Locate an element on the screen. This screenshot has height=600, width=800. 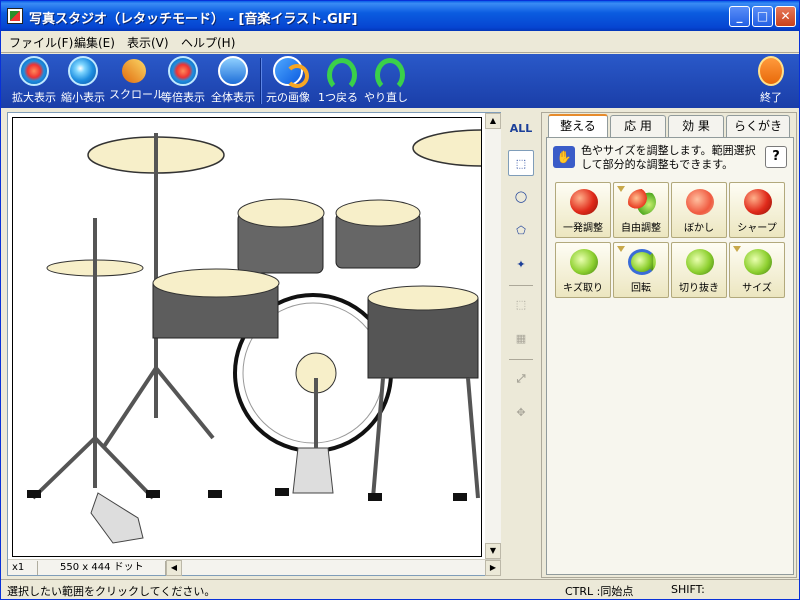
scratch-removal-label: キズ取り is located at coordinates (583, 288).